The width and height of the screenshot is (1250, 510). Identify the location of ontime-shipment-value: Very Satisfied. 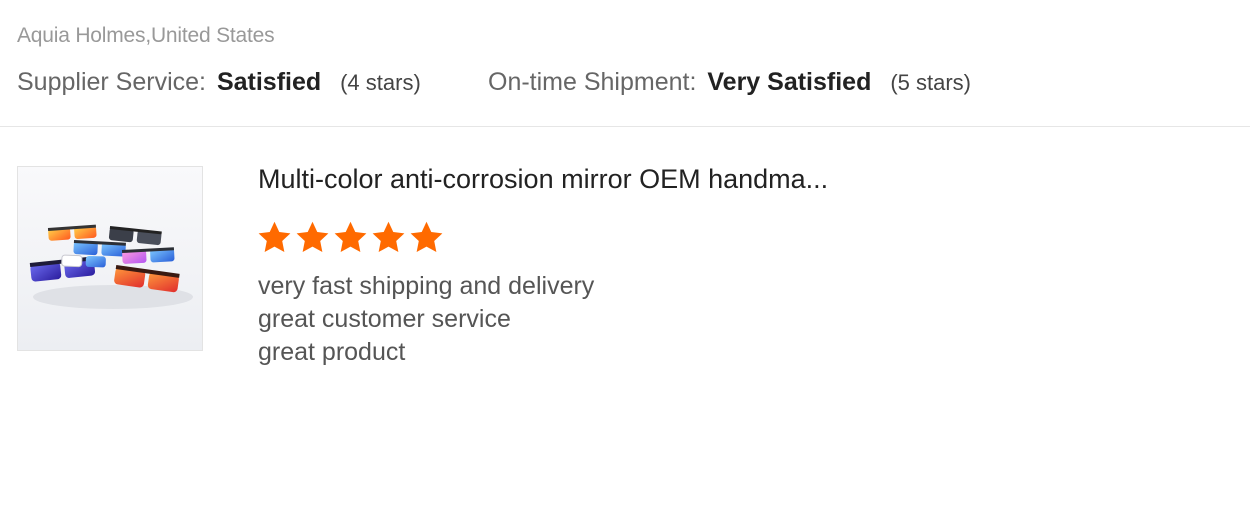
(789, 82).